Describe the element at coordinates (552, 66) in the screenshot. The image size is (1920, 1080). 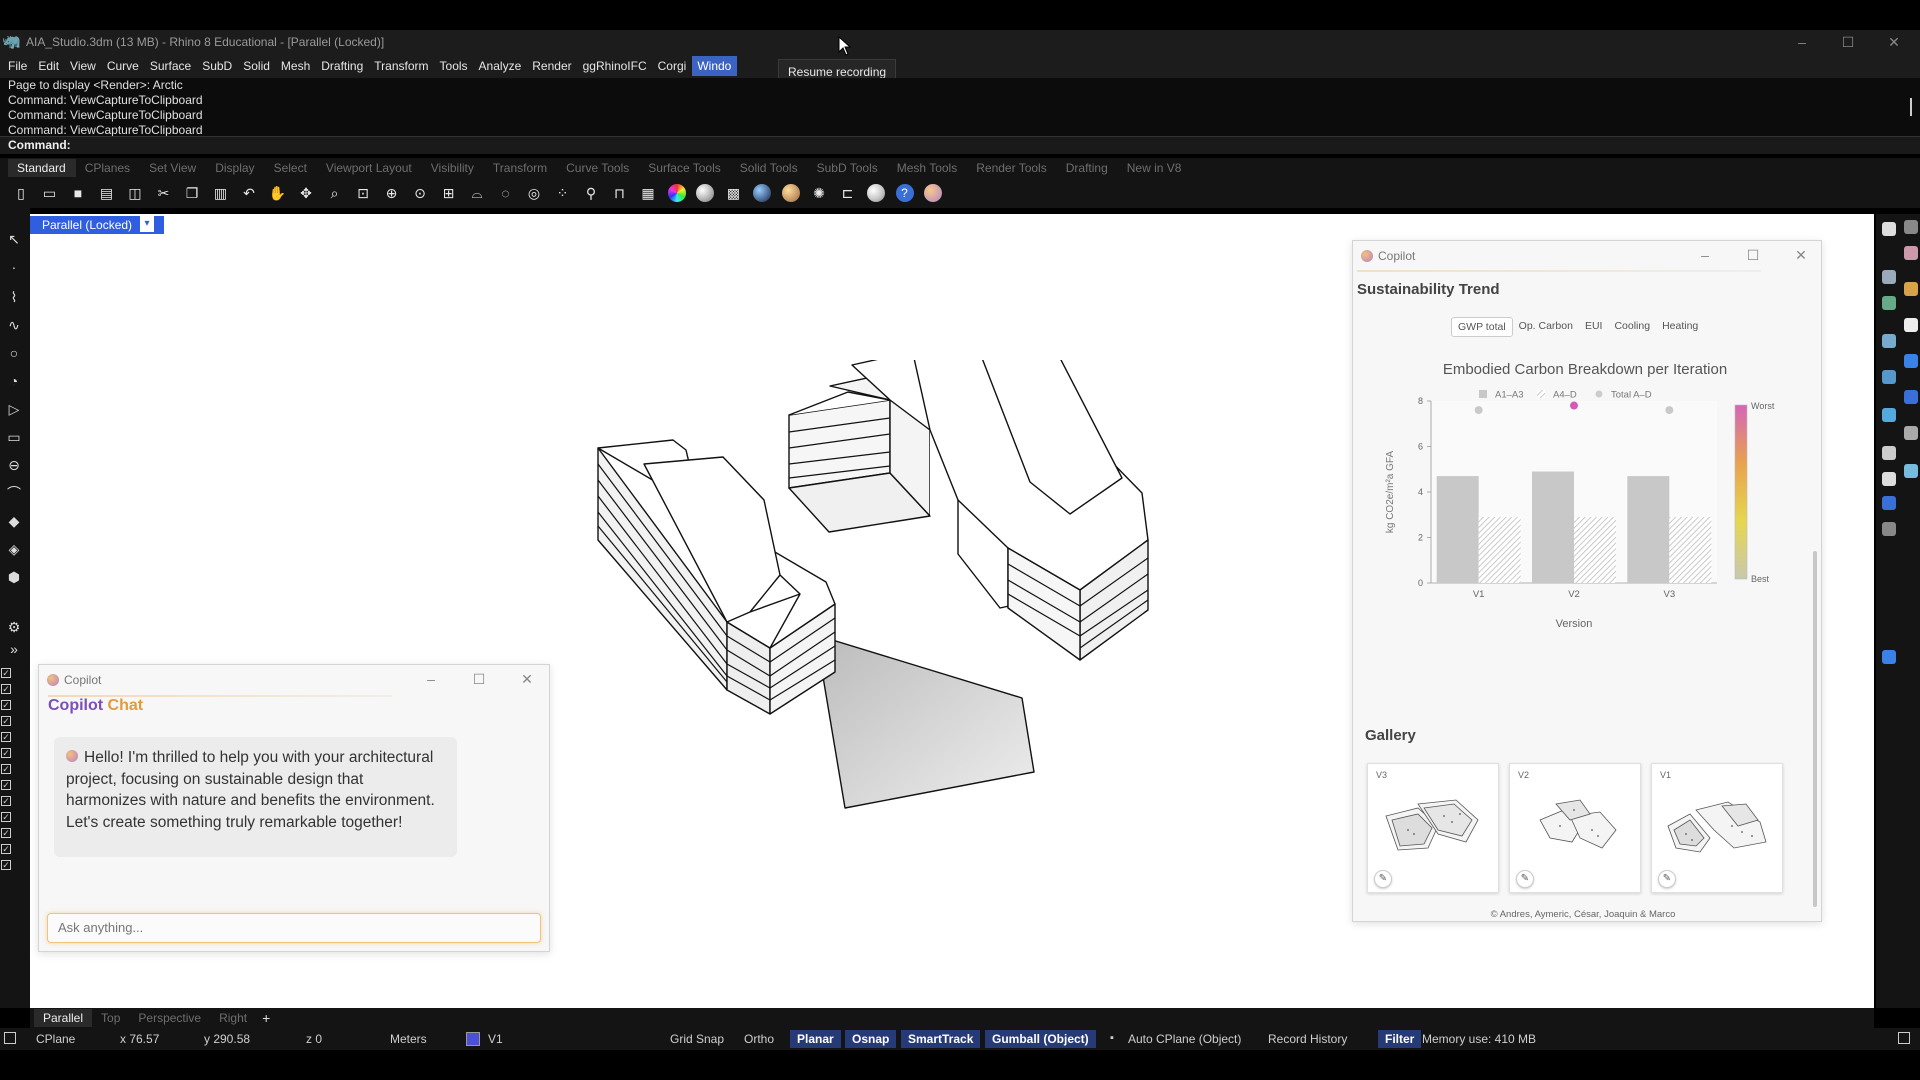
I see `menu-render: Render` at that location.